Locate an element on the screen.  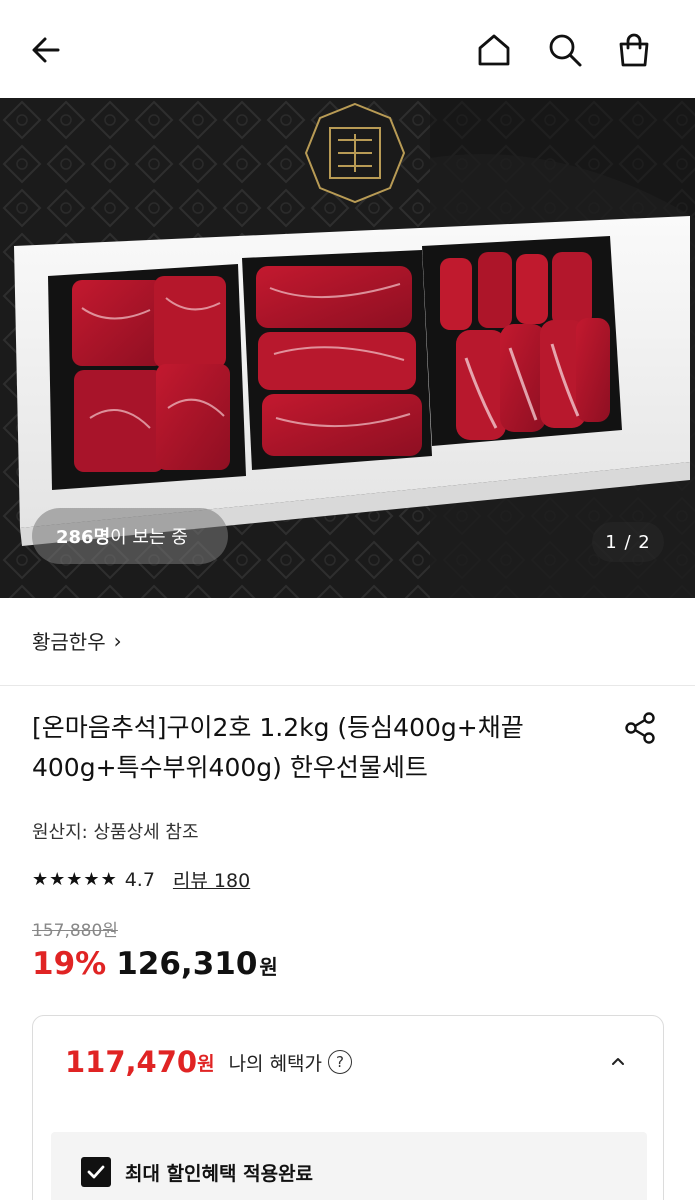
check-icon is located at coordinates (96, 1172).